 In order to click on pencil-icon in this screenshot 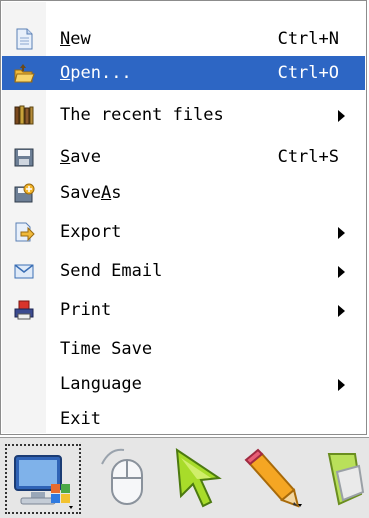, I will do `click(273, 478)`.